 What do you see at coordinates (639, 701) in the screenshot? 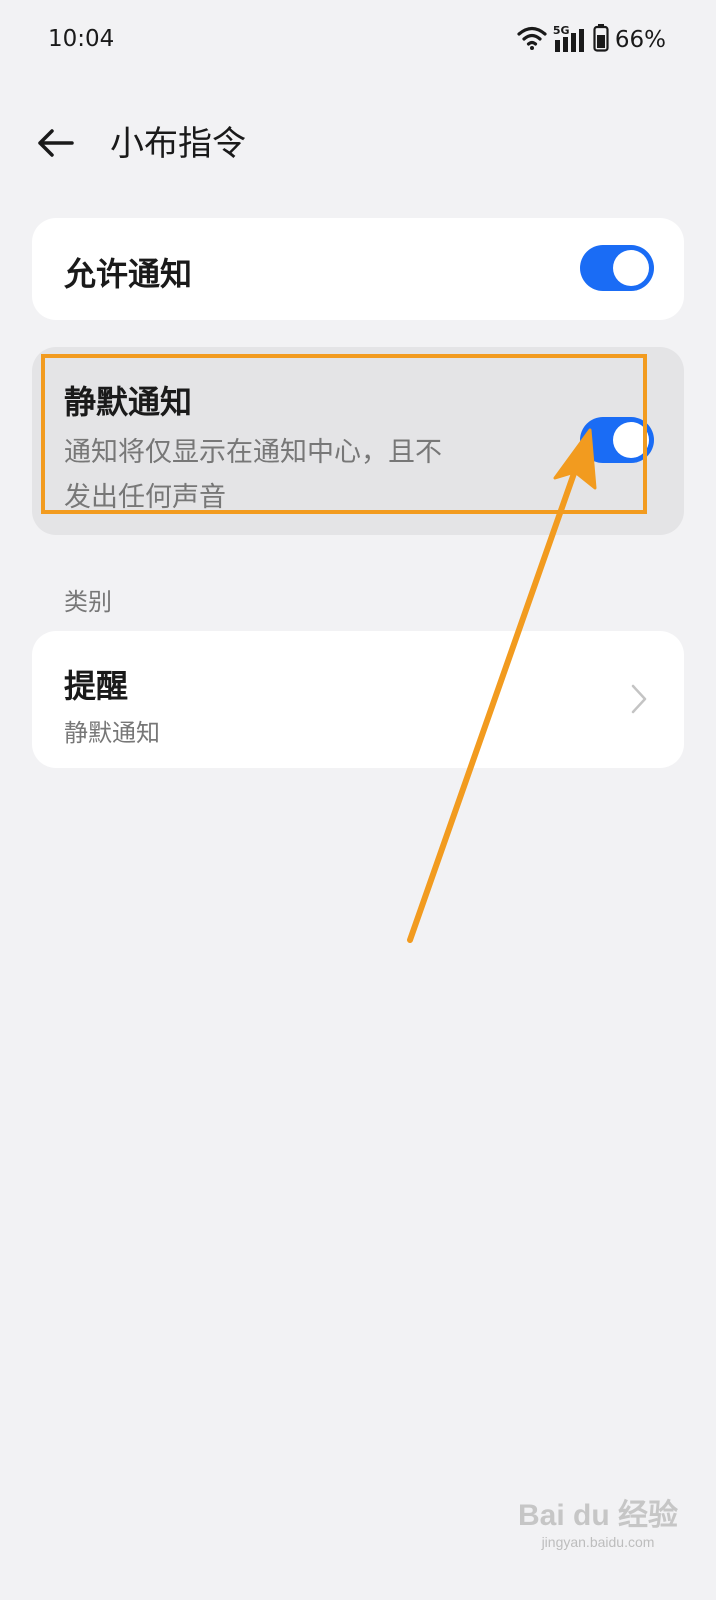
I see `chevron-right-icon` at bounding box center [639, 701].